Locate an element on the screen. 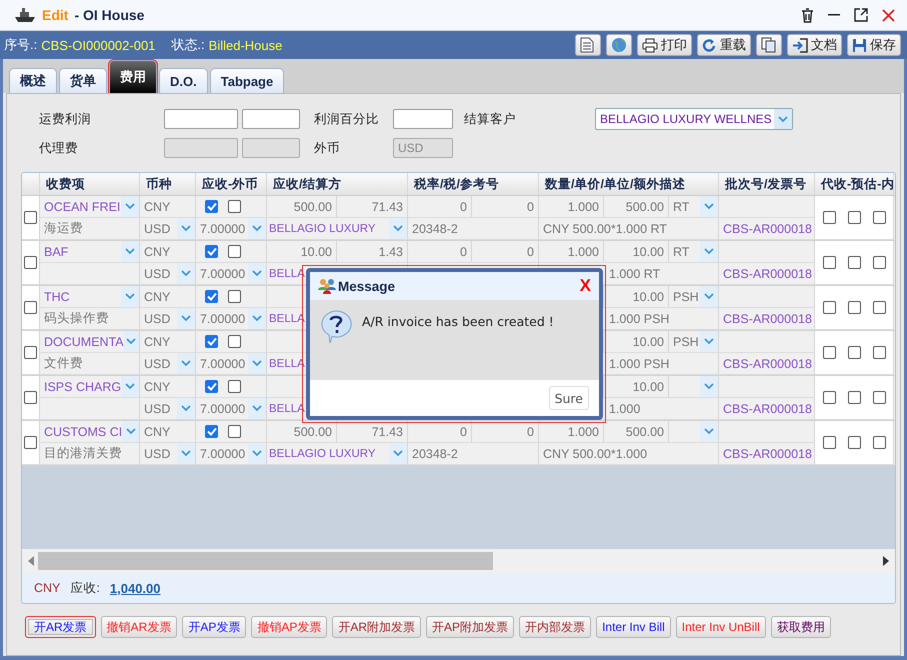 This screenshot has height=660, width=907. action-button: 开内部发票 is located at coordinates (555, 627).